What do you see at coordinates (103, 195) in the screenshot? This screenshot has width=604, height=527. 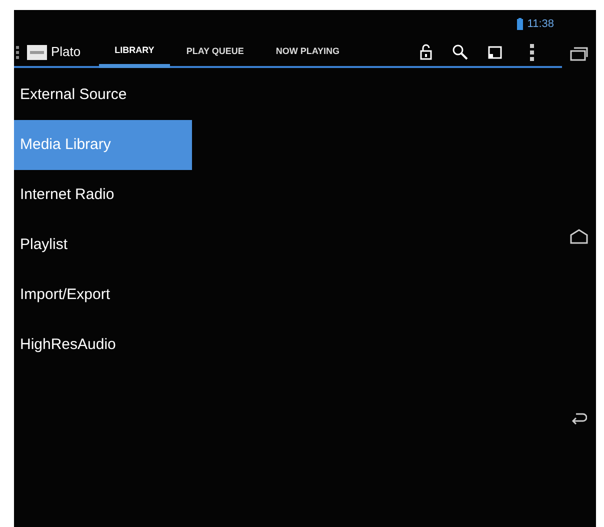 I see `menu-item: Internet Radio` at bounding box center [103, 195].